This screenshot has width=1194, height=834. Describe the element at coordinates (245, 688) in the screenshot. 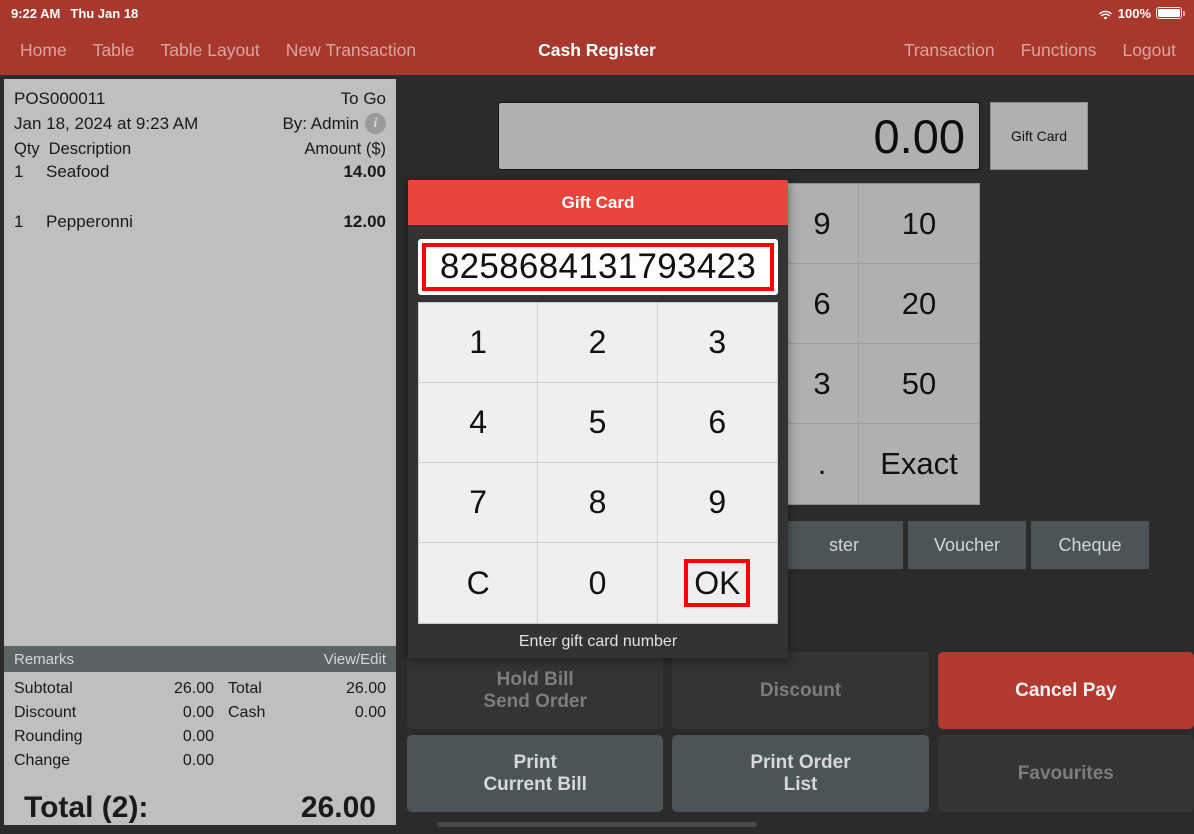

I see `total-label: Total` at that location.